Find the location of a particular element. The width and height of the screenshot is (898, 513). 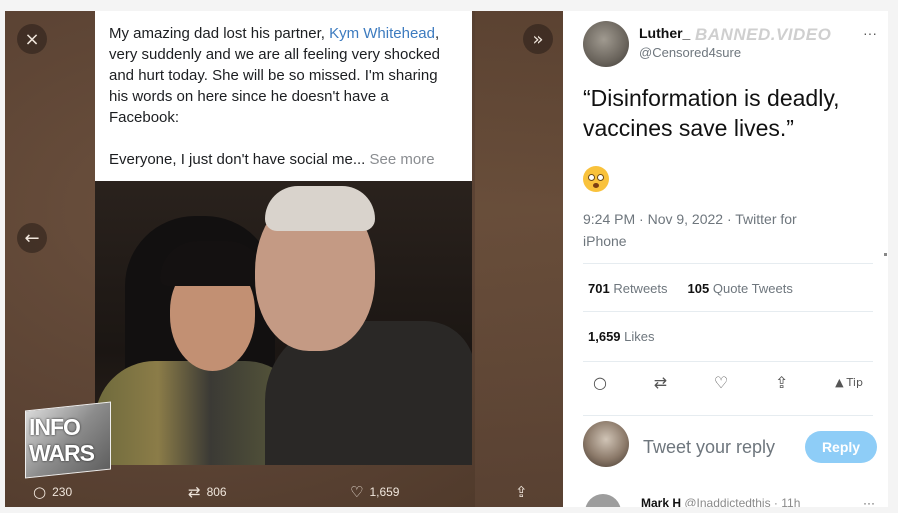

retweets-stat-count: 701 is located at coordinates (599, 288).